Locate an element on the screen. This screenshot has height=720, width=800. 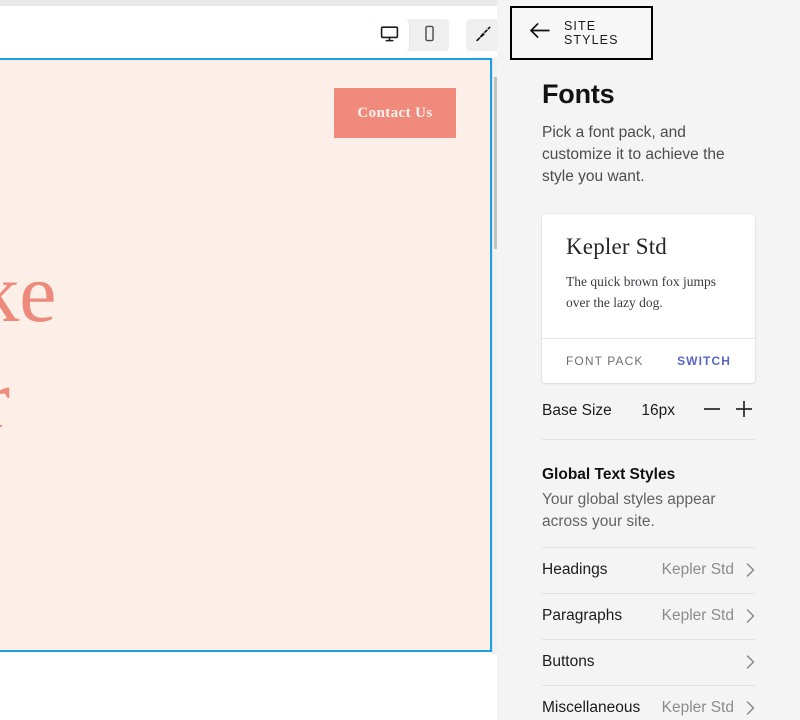
editor-lower-area is located at coordinates (248, 687).